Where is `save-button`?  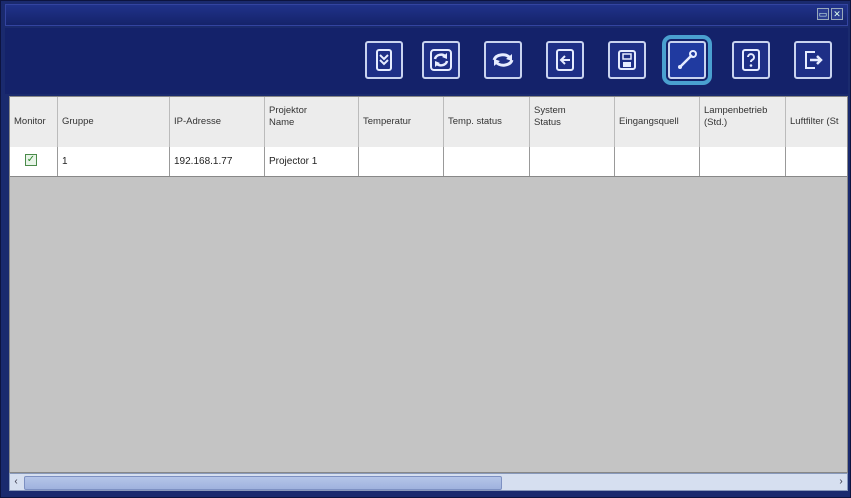
save-button is located at coordinates (627, 60).